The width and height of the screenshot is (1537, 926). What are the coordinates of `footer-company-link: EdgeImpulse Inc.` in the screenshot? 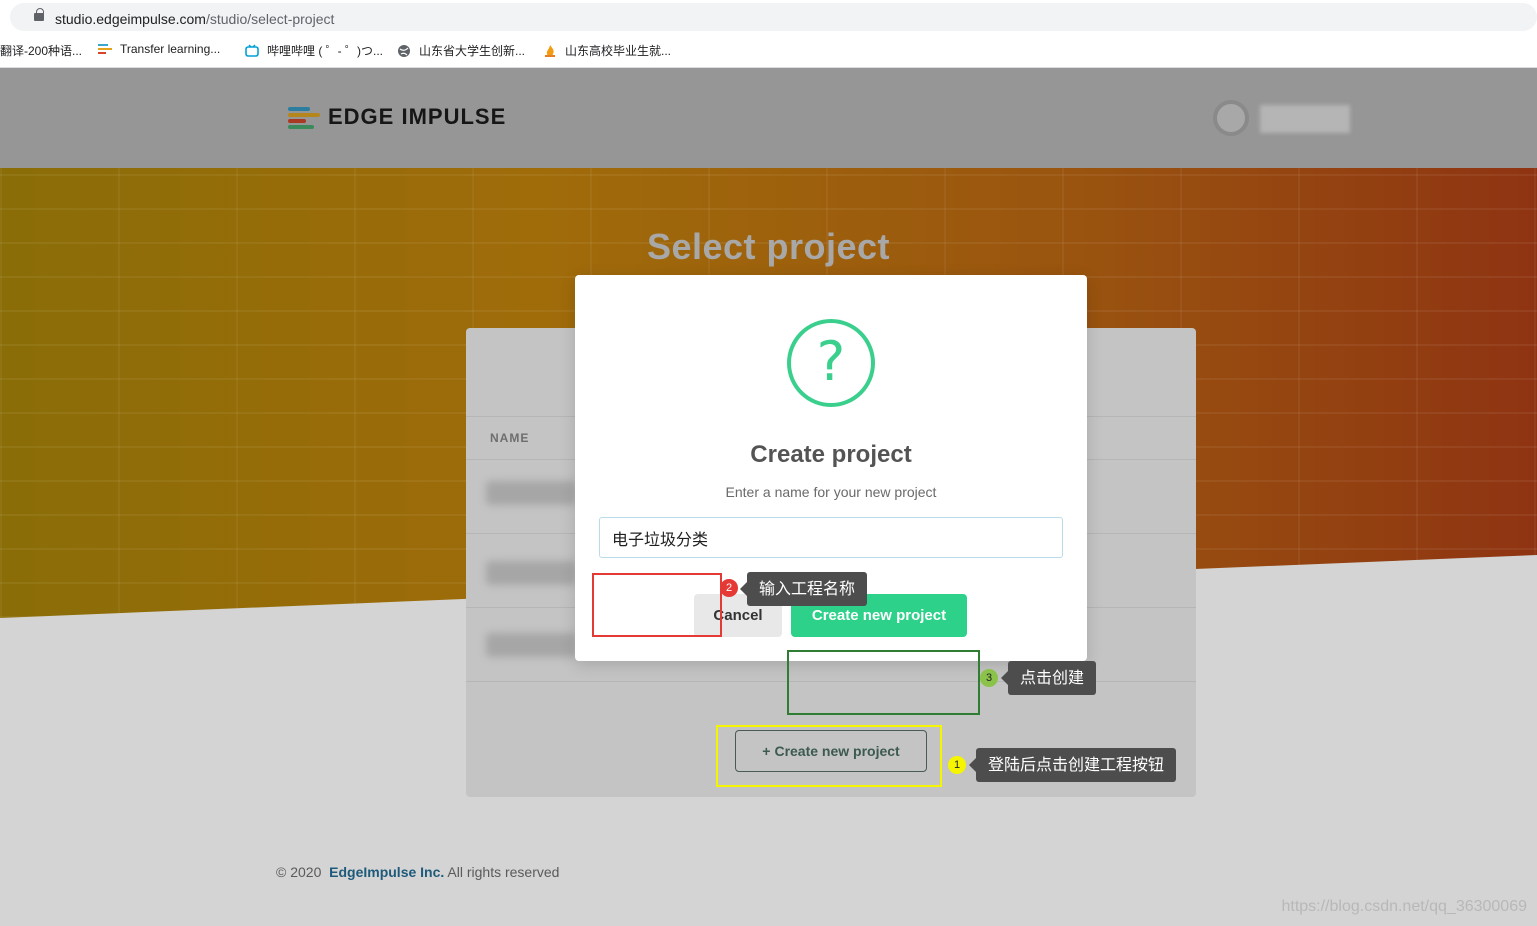 It's located at (386, 872).